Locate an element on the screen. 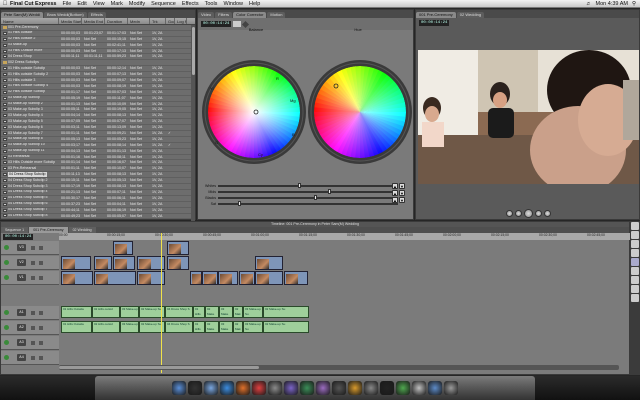  audio-clip: 03 Make-up is located at coordinates (129, 312).